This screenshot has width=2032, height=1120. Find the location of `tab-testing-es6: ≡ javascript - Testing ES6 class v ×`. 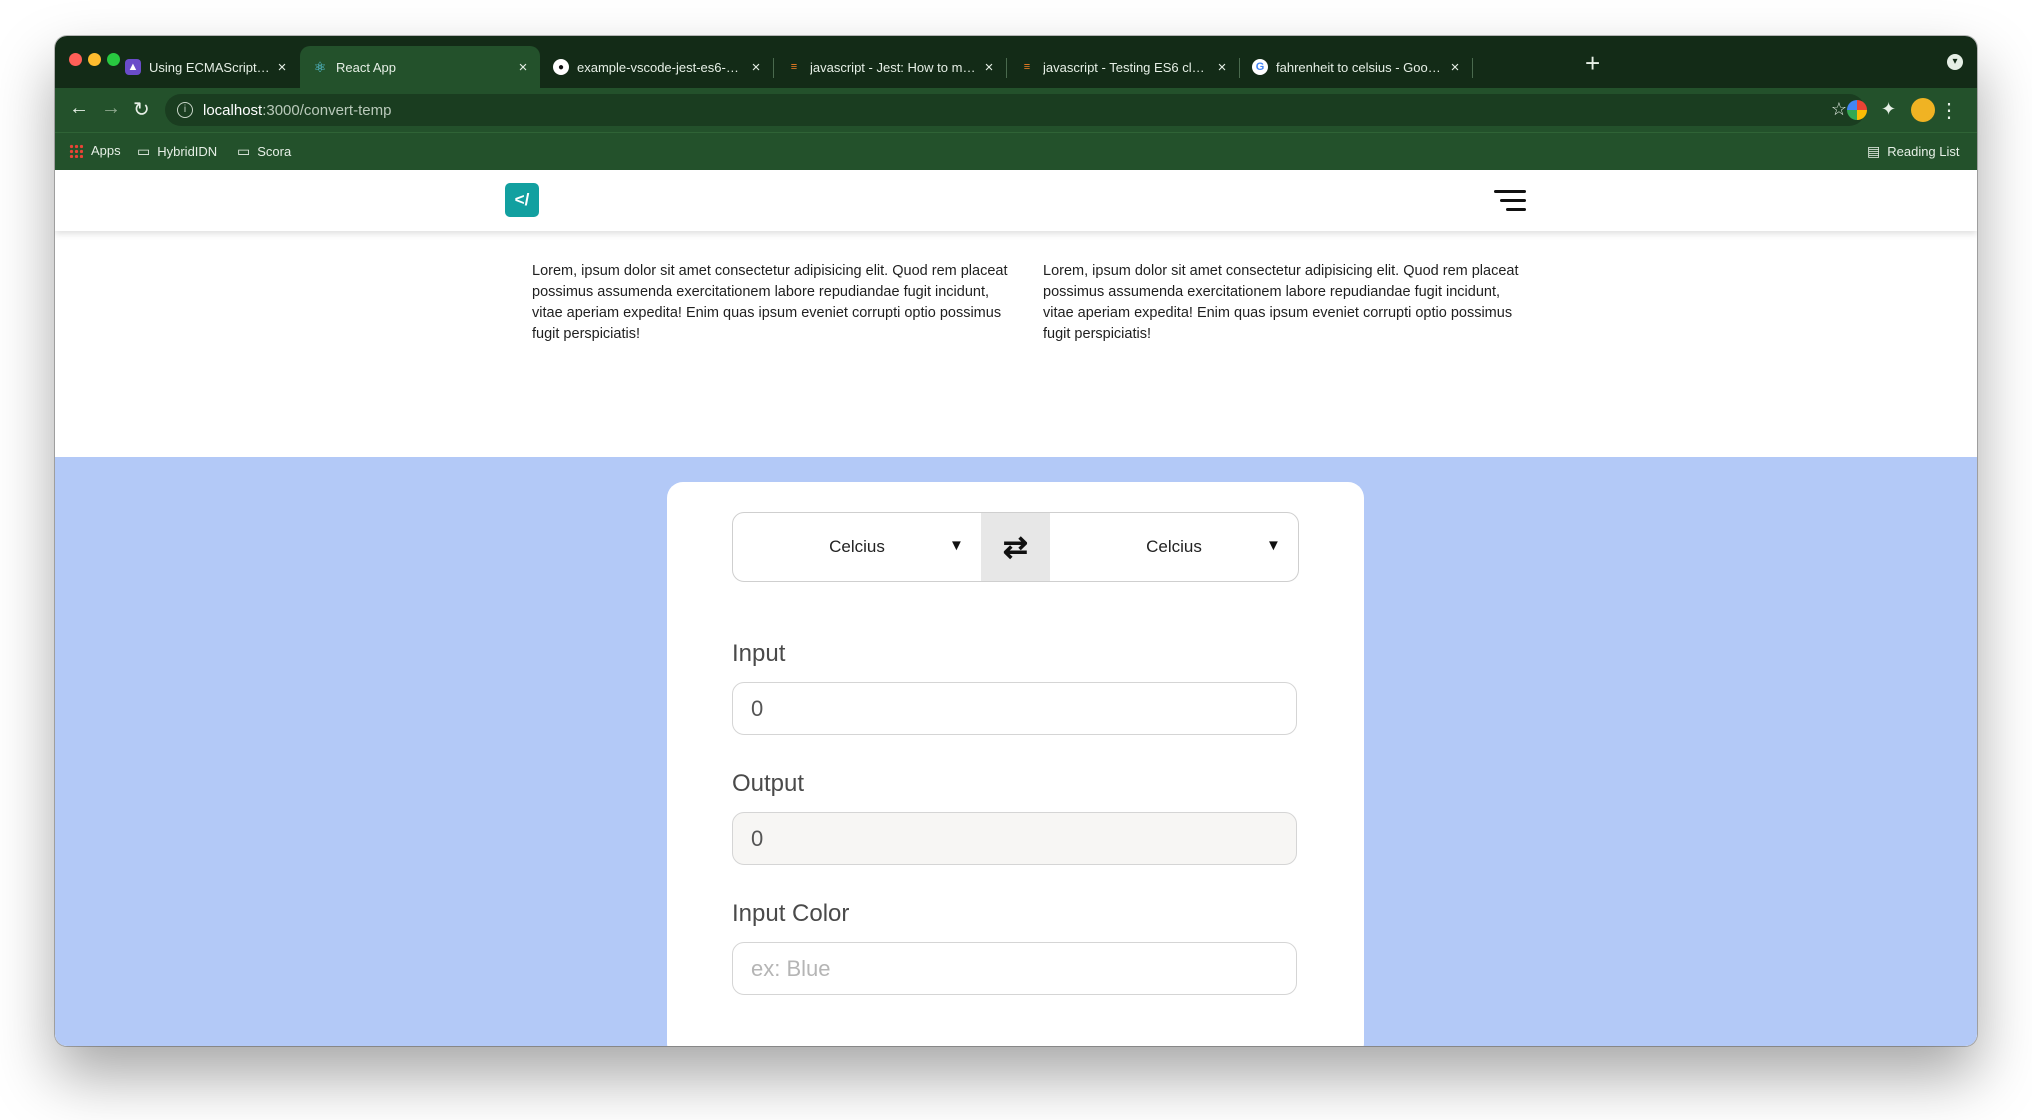

tab-testing-es6: ≡ javascript - Testing ES6 class v × is located at coordinates (1123, 67).